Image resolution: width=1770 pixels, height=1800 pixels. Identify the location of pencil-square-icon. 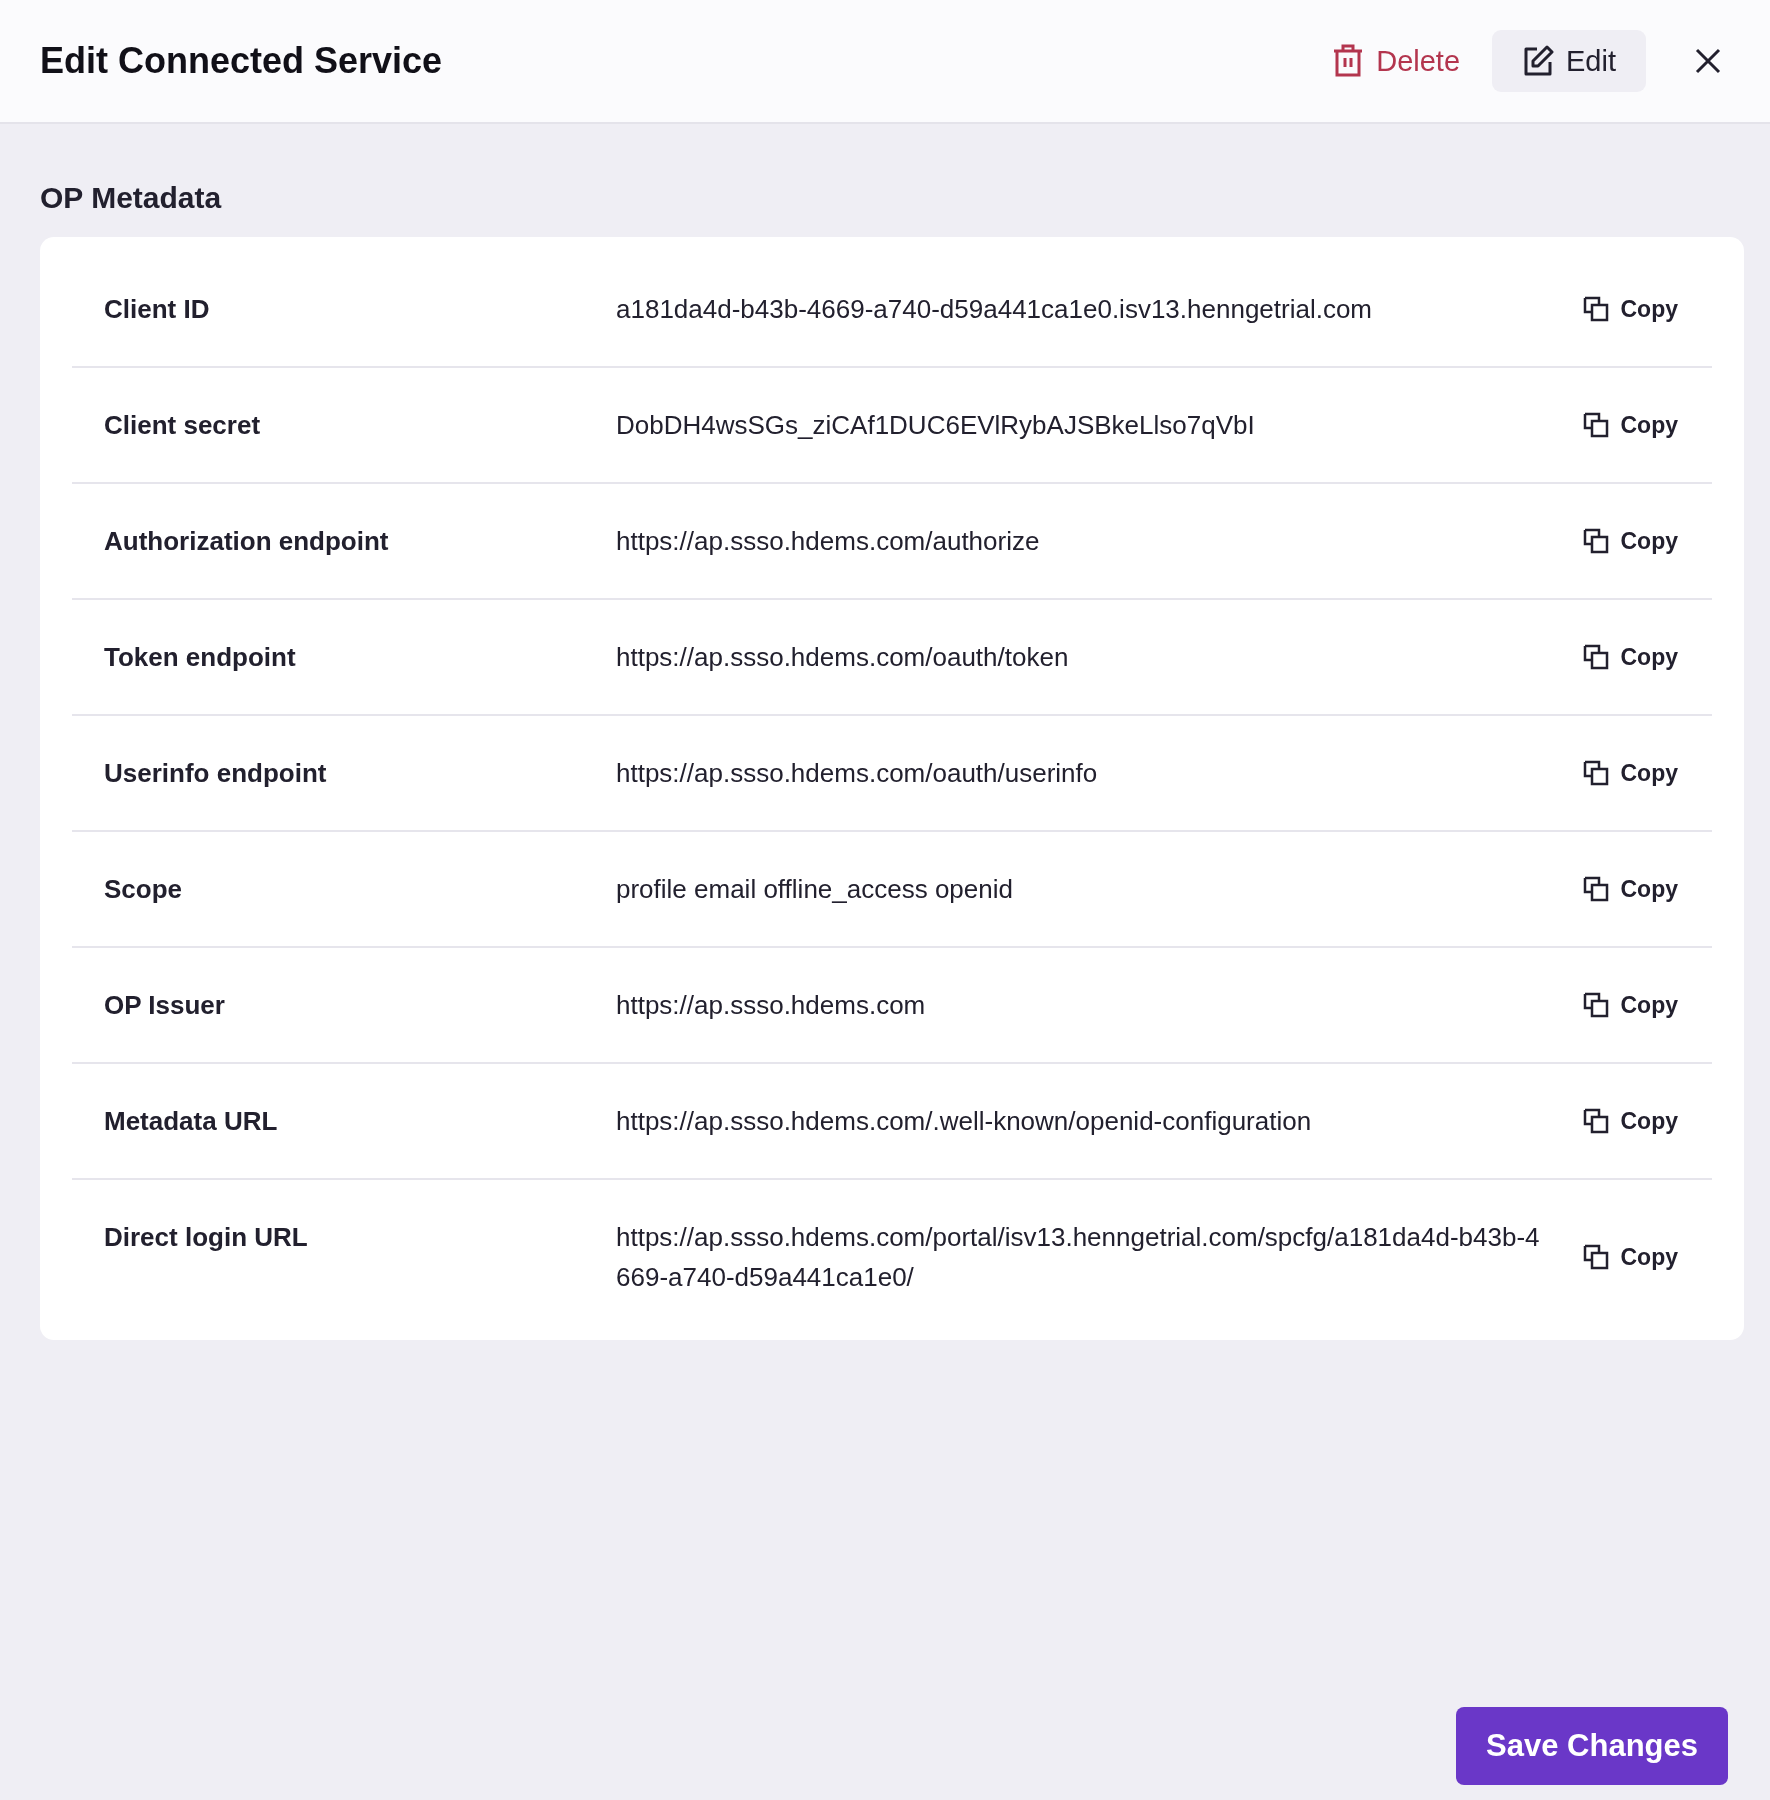
(1538, 61).